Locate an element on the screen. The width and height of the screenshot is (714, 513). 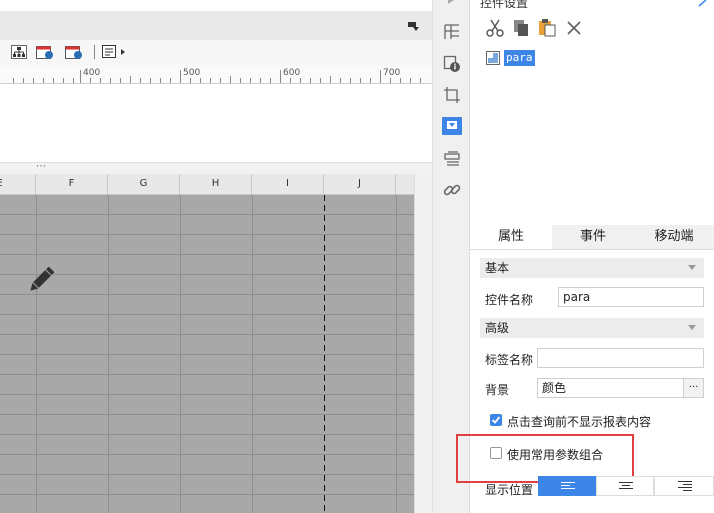
display-position-label: 显示位置 is located at coordinates (509, 490).